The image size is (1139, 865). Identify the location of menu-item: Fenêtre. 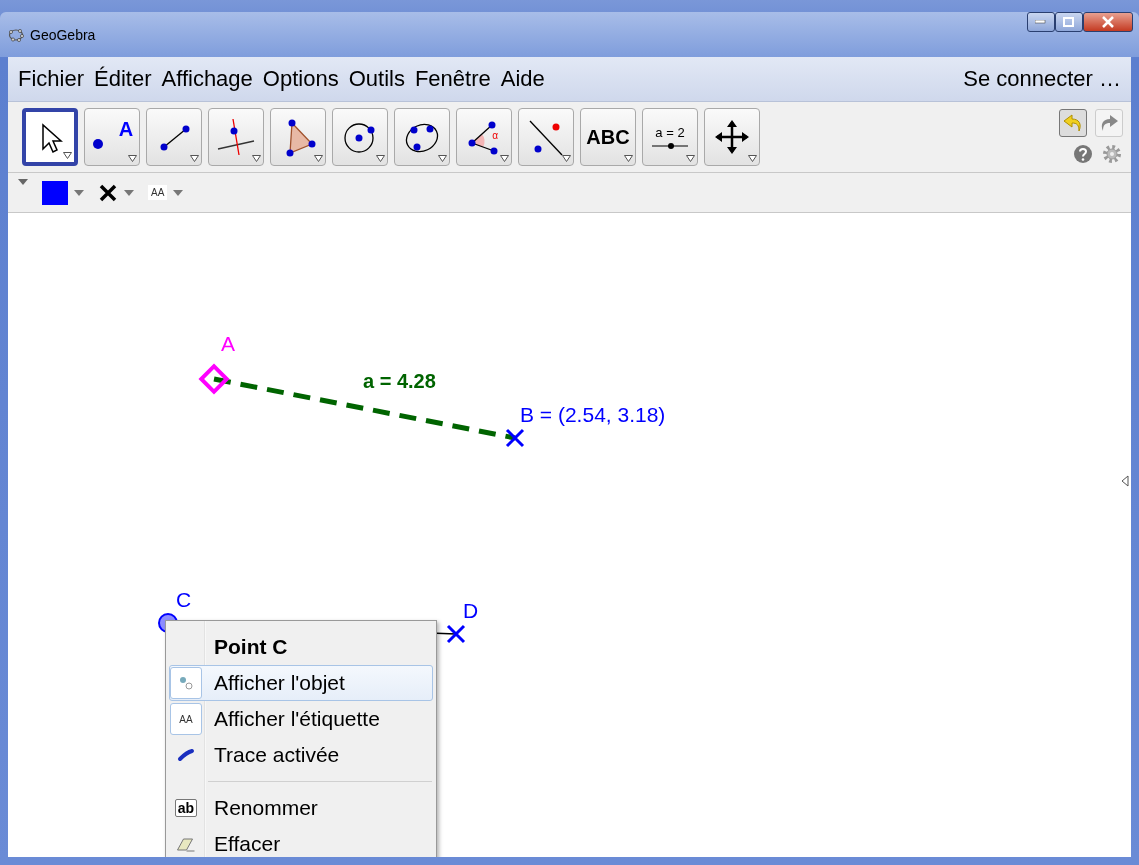
(452, 79).